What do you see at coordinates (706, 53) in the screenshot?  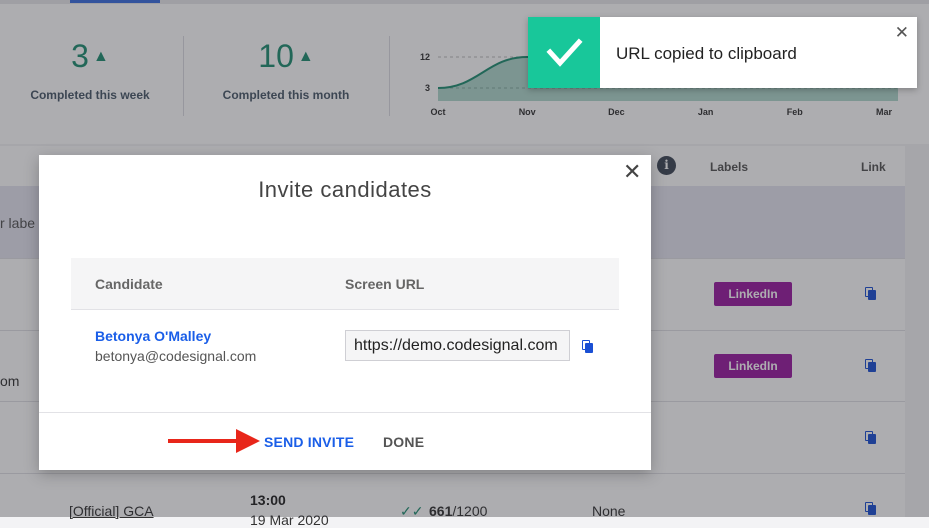 I see `toast-message: URL copied to clipboard` at bounding box center [706, 53].